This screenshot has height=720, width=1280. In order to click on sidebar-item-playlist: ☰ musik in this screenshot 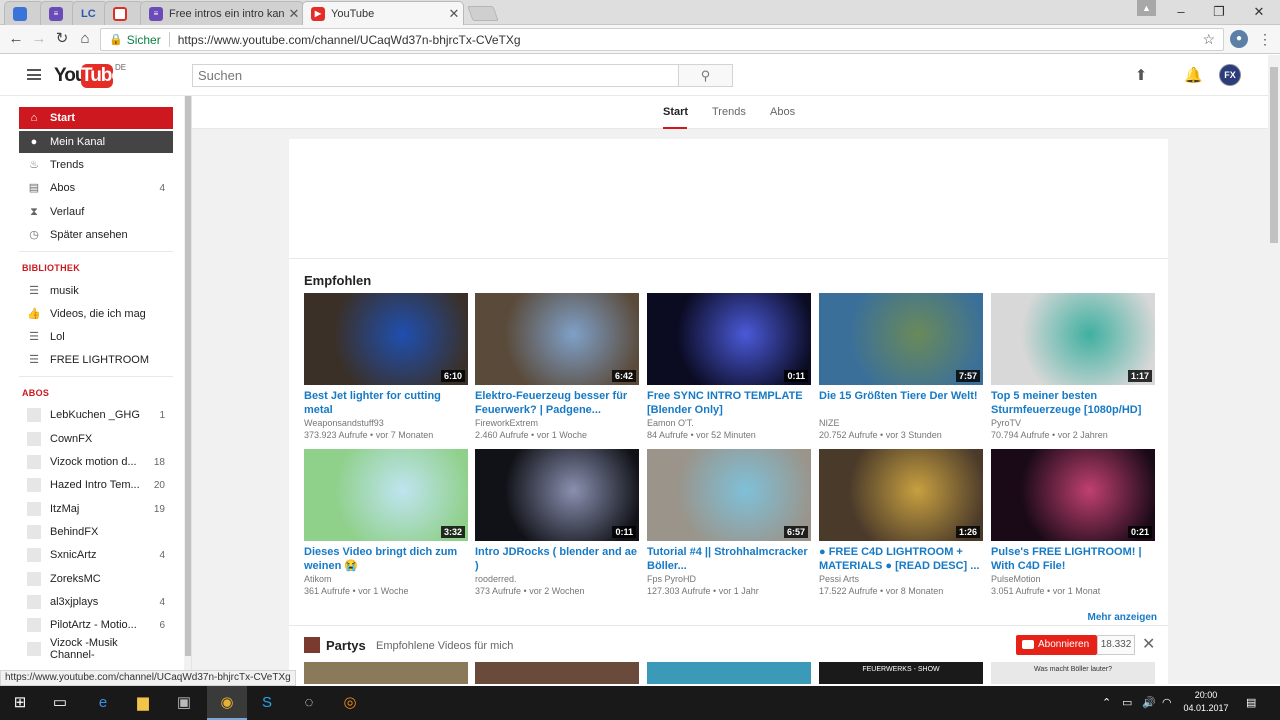, I will do `click(96, 291)`.